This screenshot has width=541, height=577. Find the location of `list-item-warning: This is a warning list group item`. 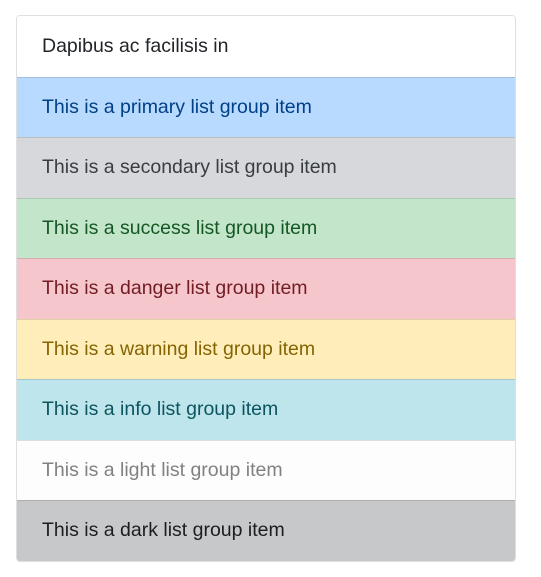

list-item-warning: This is a warning list group item is located at coordinates (266, 348).